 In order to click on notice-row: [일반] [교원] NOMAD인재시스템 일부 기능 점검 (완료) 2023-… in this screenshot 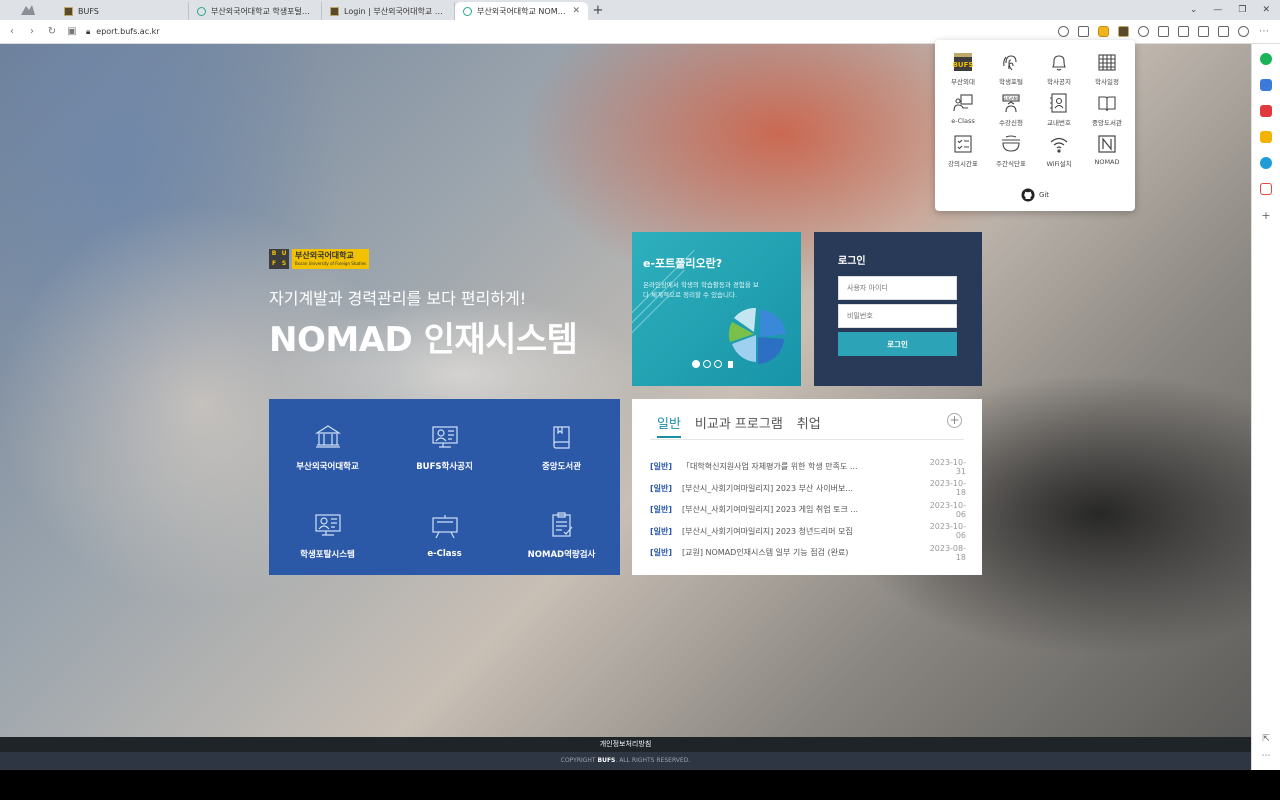, I will do `click(808, 553)`.